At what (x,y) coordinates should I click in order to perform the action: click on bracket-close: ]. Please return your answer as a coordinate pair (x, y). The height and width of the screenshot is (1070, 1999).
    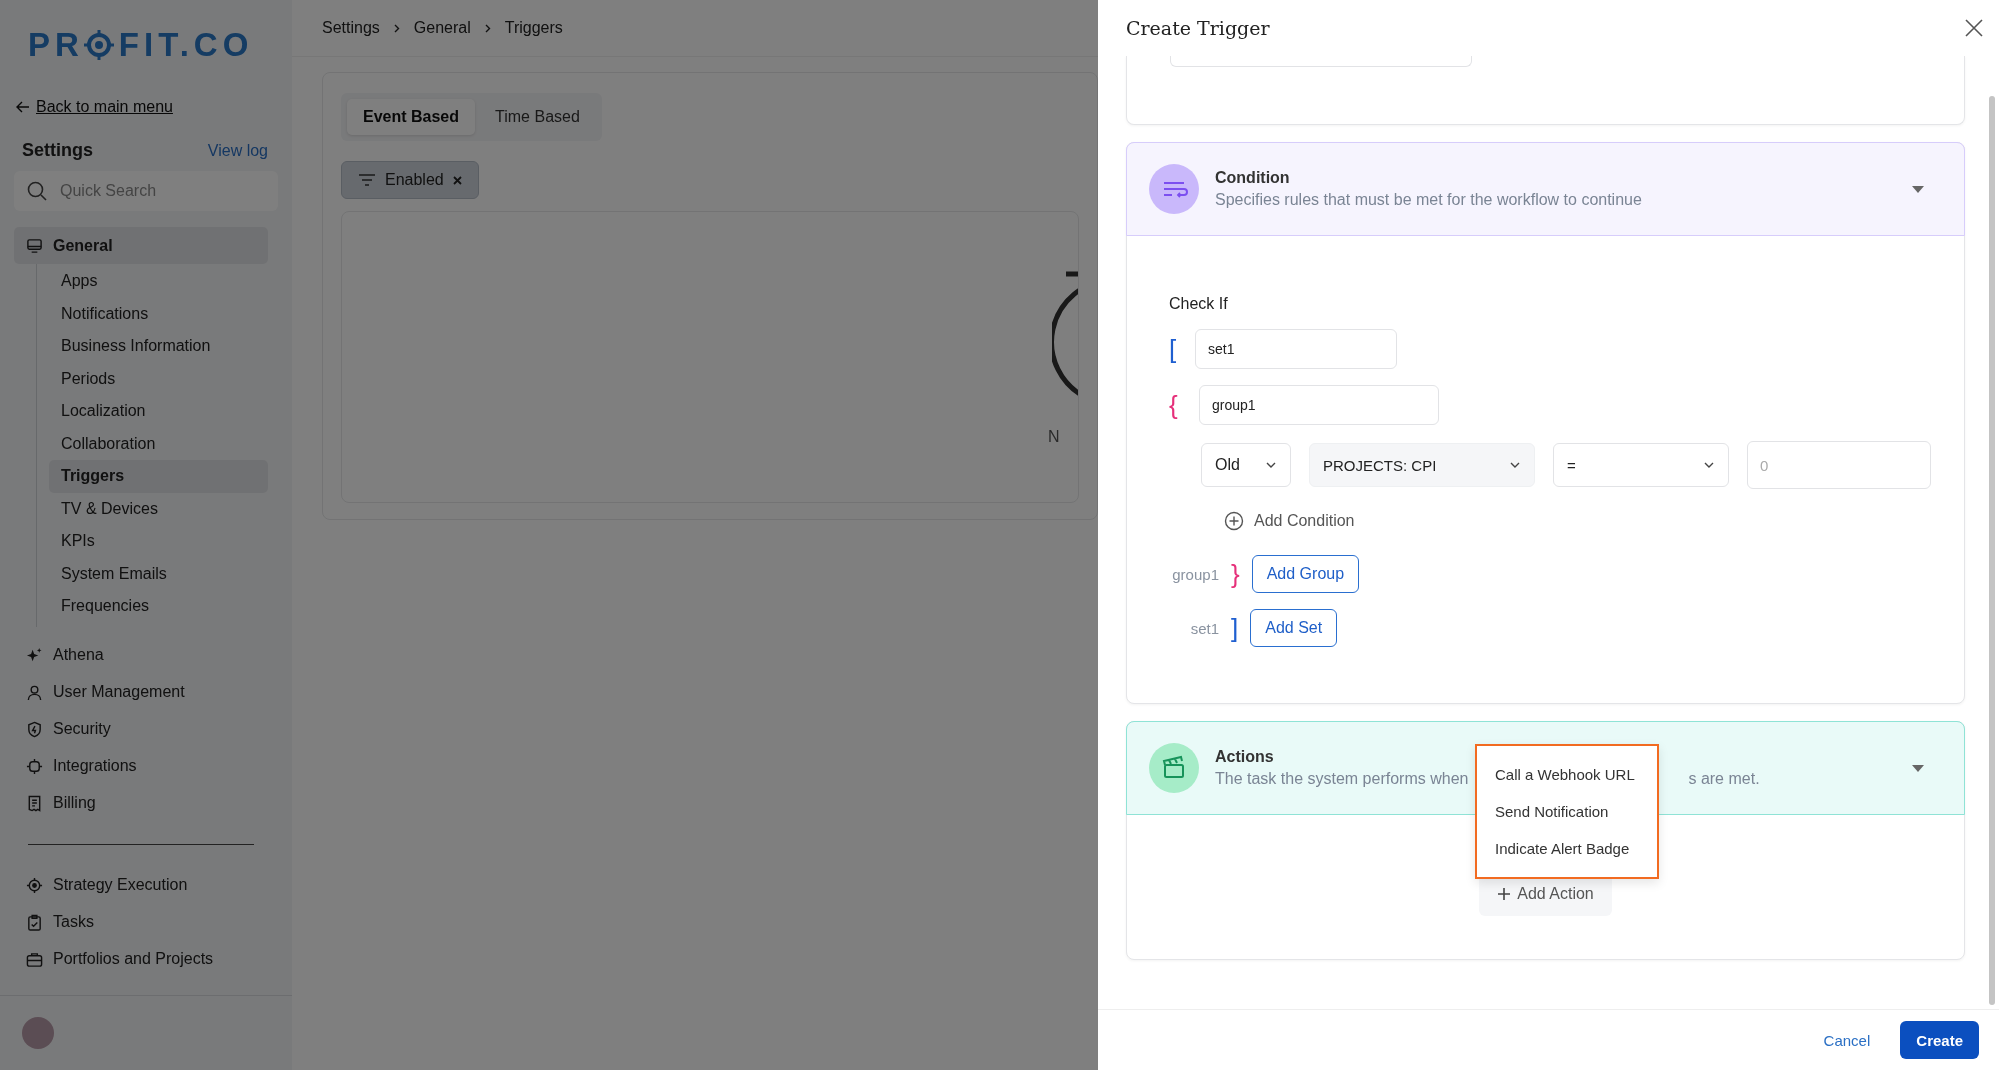
    Looking at the image, I should click on (1235, 628).